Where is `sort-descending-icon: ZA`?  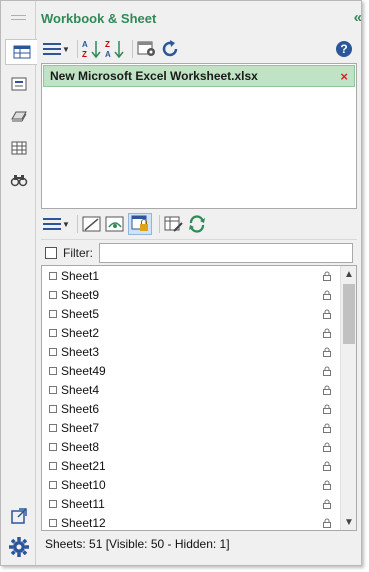
sort-descending-icon: ZA is located at coordinates (114, 49).